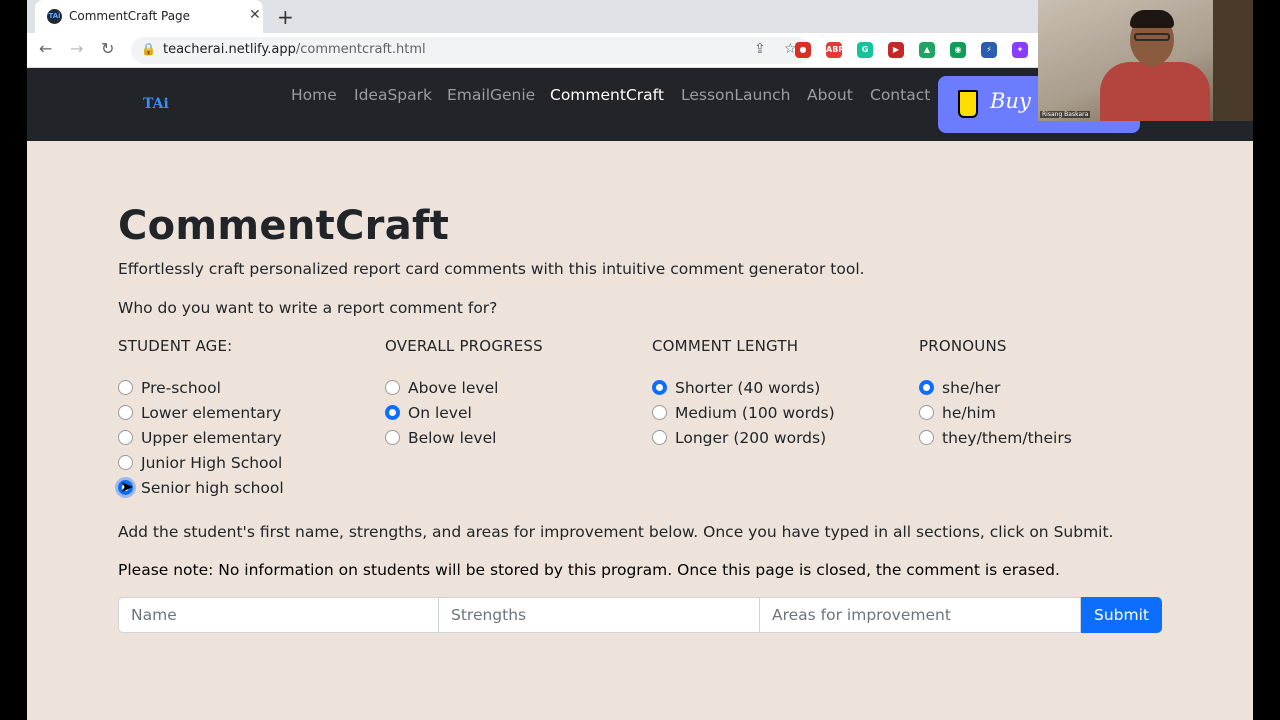  I want to click on student-age-option: Upper elementary, so click(248, 437).